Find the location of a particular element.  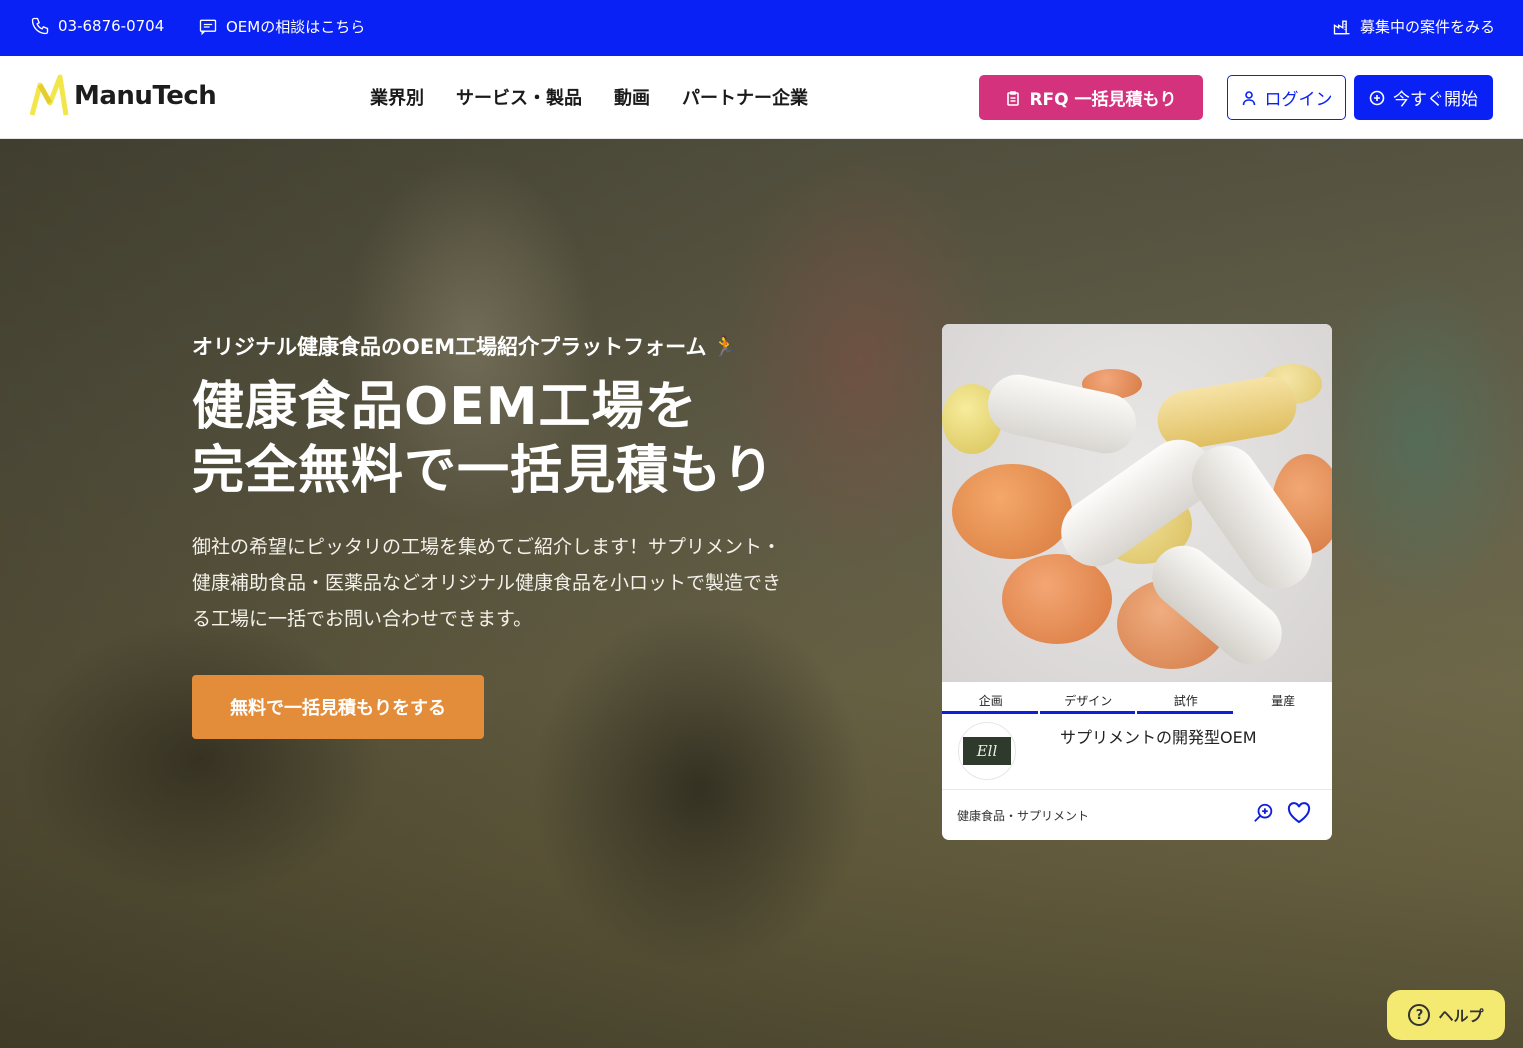

company-avatar: Ell is located at coordinates (987, 751).